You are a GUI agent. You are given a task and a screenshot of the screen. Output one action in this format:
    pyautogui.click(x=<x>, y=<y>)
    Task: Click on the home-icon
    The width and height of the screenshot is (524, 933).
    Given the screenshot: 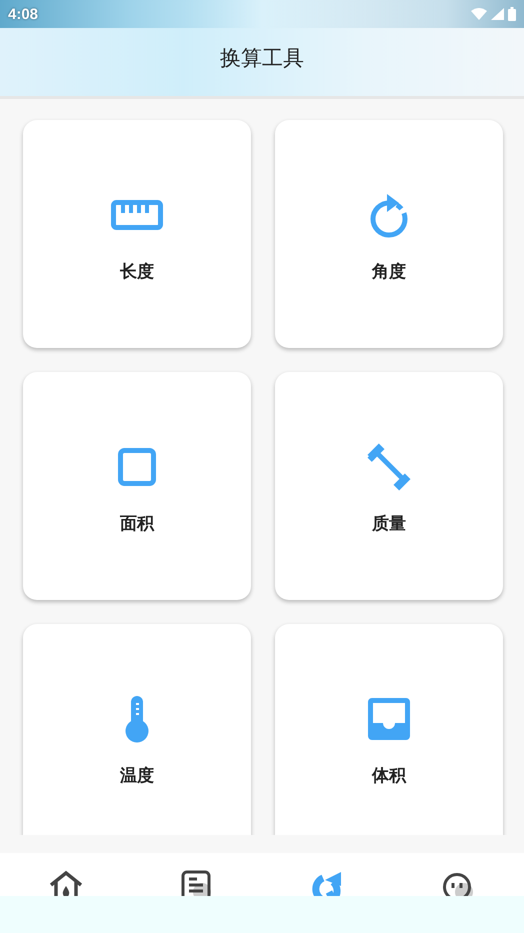 What is the action you would take?
    pyautogui.click(x=66, y=883)
    